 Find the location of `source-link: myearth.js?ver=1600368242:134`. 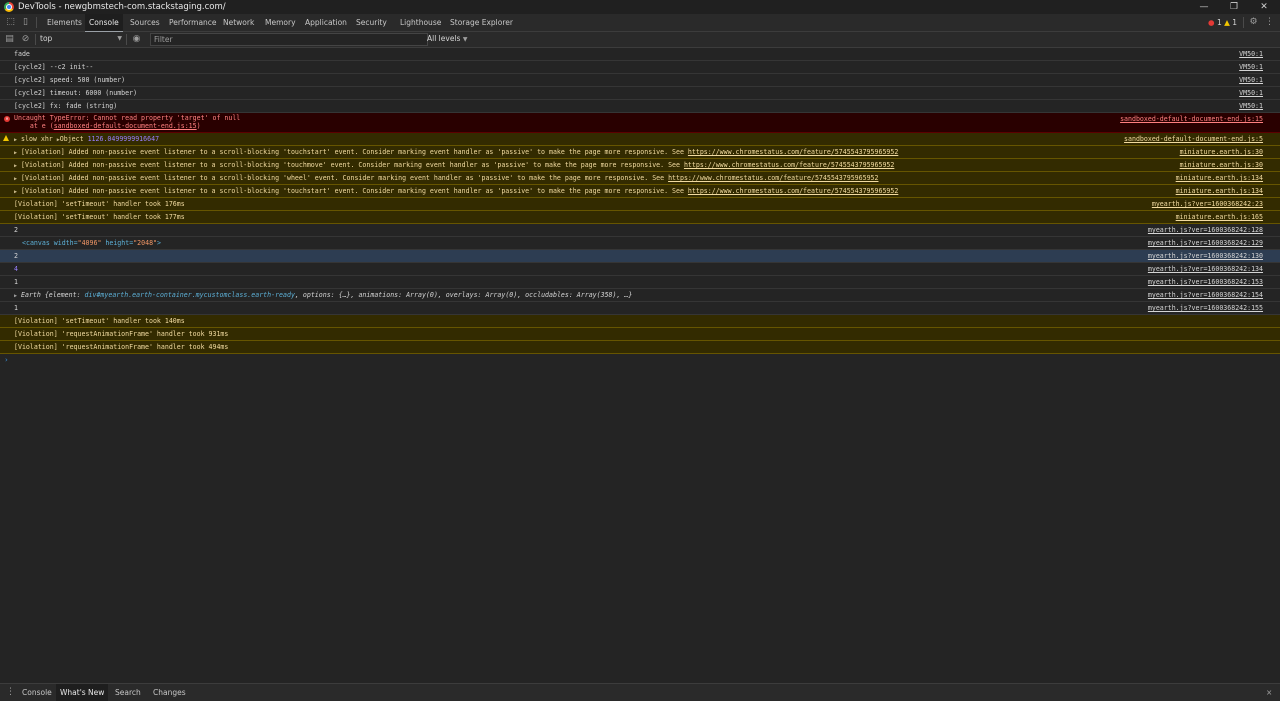

source-link: myearth.js?ver=1600368242:134 is located at coordinates (1205, 269).